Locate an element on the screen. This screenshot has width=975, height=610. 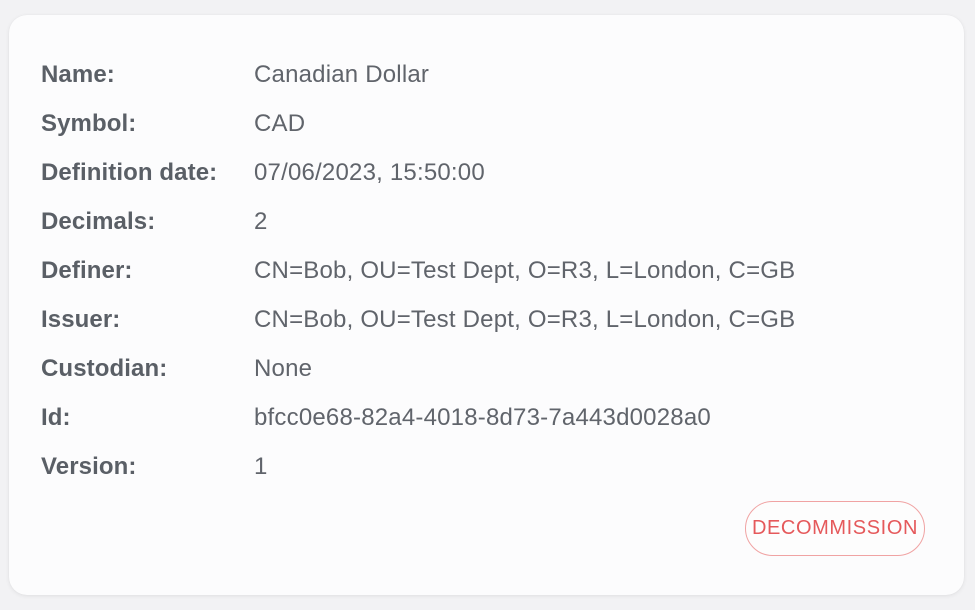
detail-value: CAD is located at coordinates (280, 123).